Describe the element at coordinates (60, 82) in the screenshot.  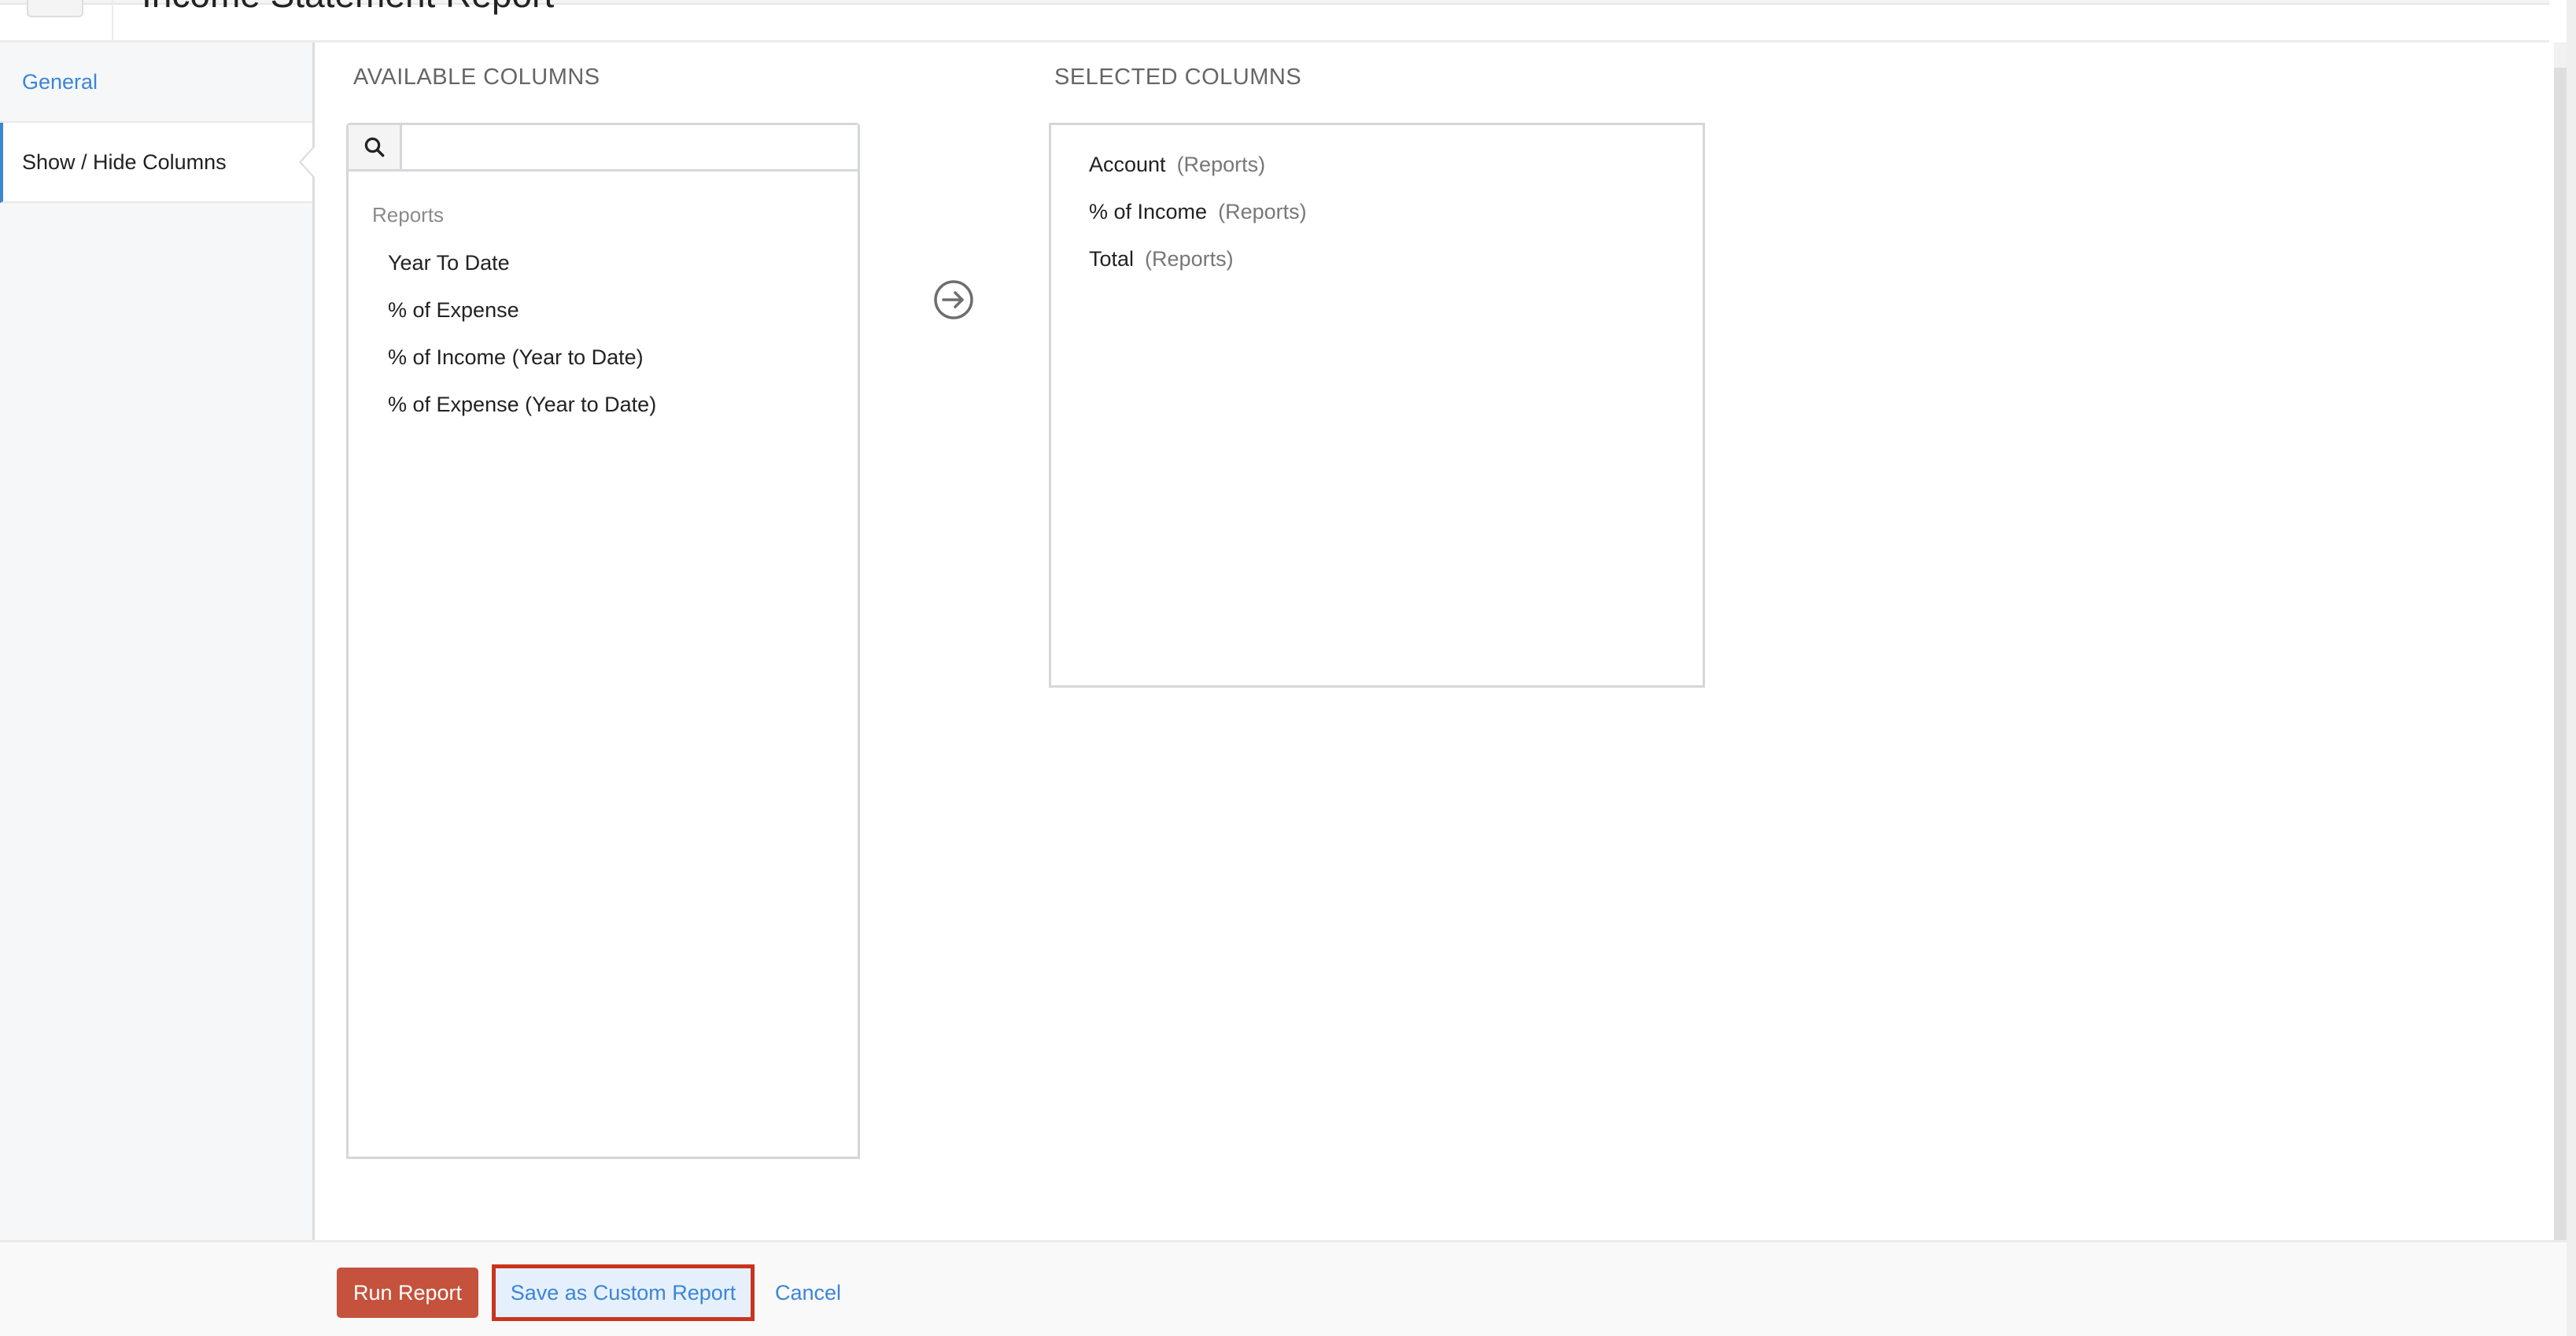
I see `sidebar-item-label: General` at that location.